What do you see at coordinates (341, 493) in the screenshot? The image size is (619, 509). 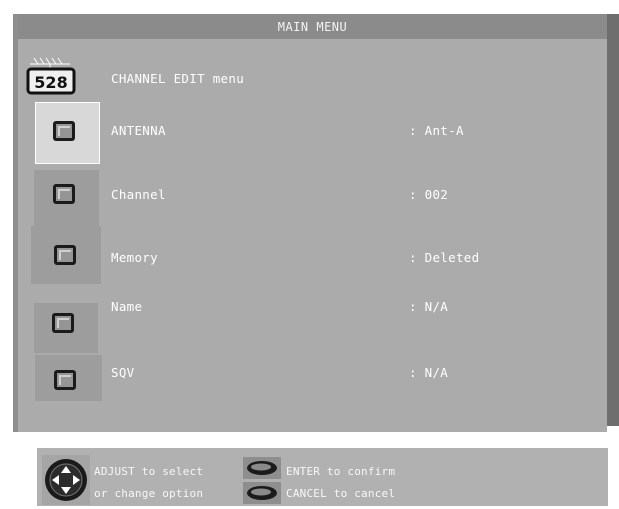 I see `cancel-hint: CANCEL to cancel` at bounding box center [341, 493].